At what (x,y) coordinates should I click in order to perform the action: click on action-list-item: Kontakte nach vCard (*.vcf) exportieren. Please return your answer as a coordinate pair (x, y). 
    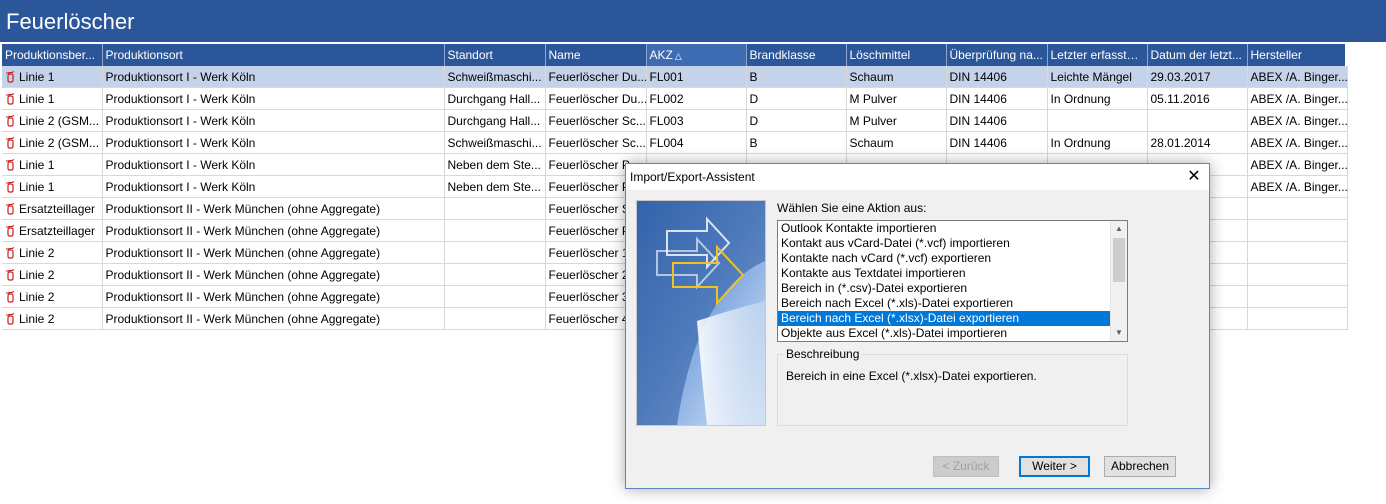
    Looking at the image, I should click on (944, 258).